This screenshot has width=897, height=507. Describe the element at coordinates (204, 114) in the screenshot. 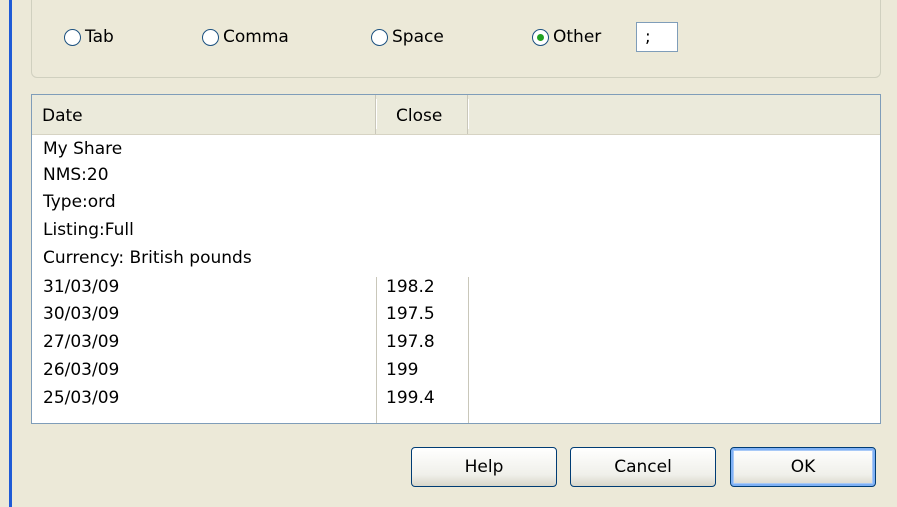

I see `column-header-date: Date` at that location.